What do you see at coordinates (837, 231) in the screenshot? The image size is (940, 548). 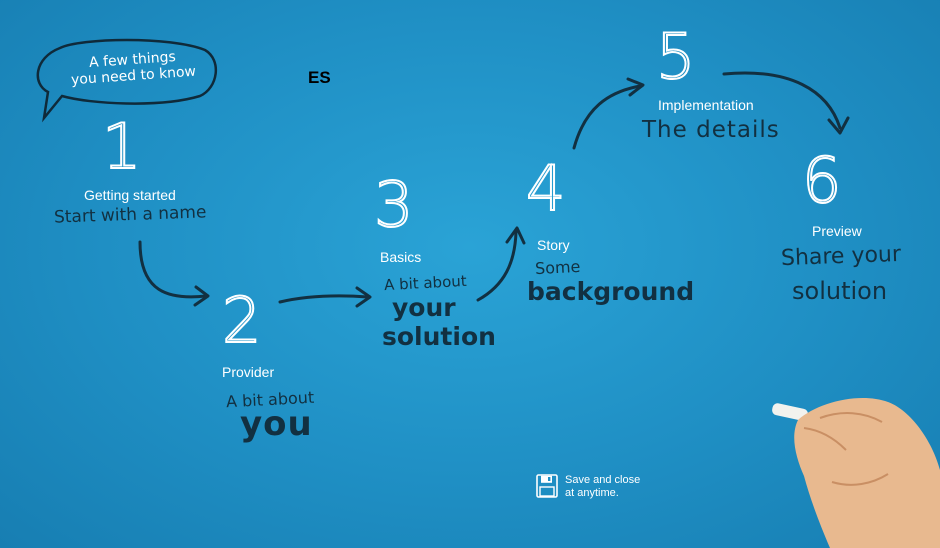 I see `step-6-title: Preview` at bounding box center [837, 231].